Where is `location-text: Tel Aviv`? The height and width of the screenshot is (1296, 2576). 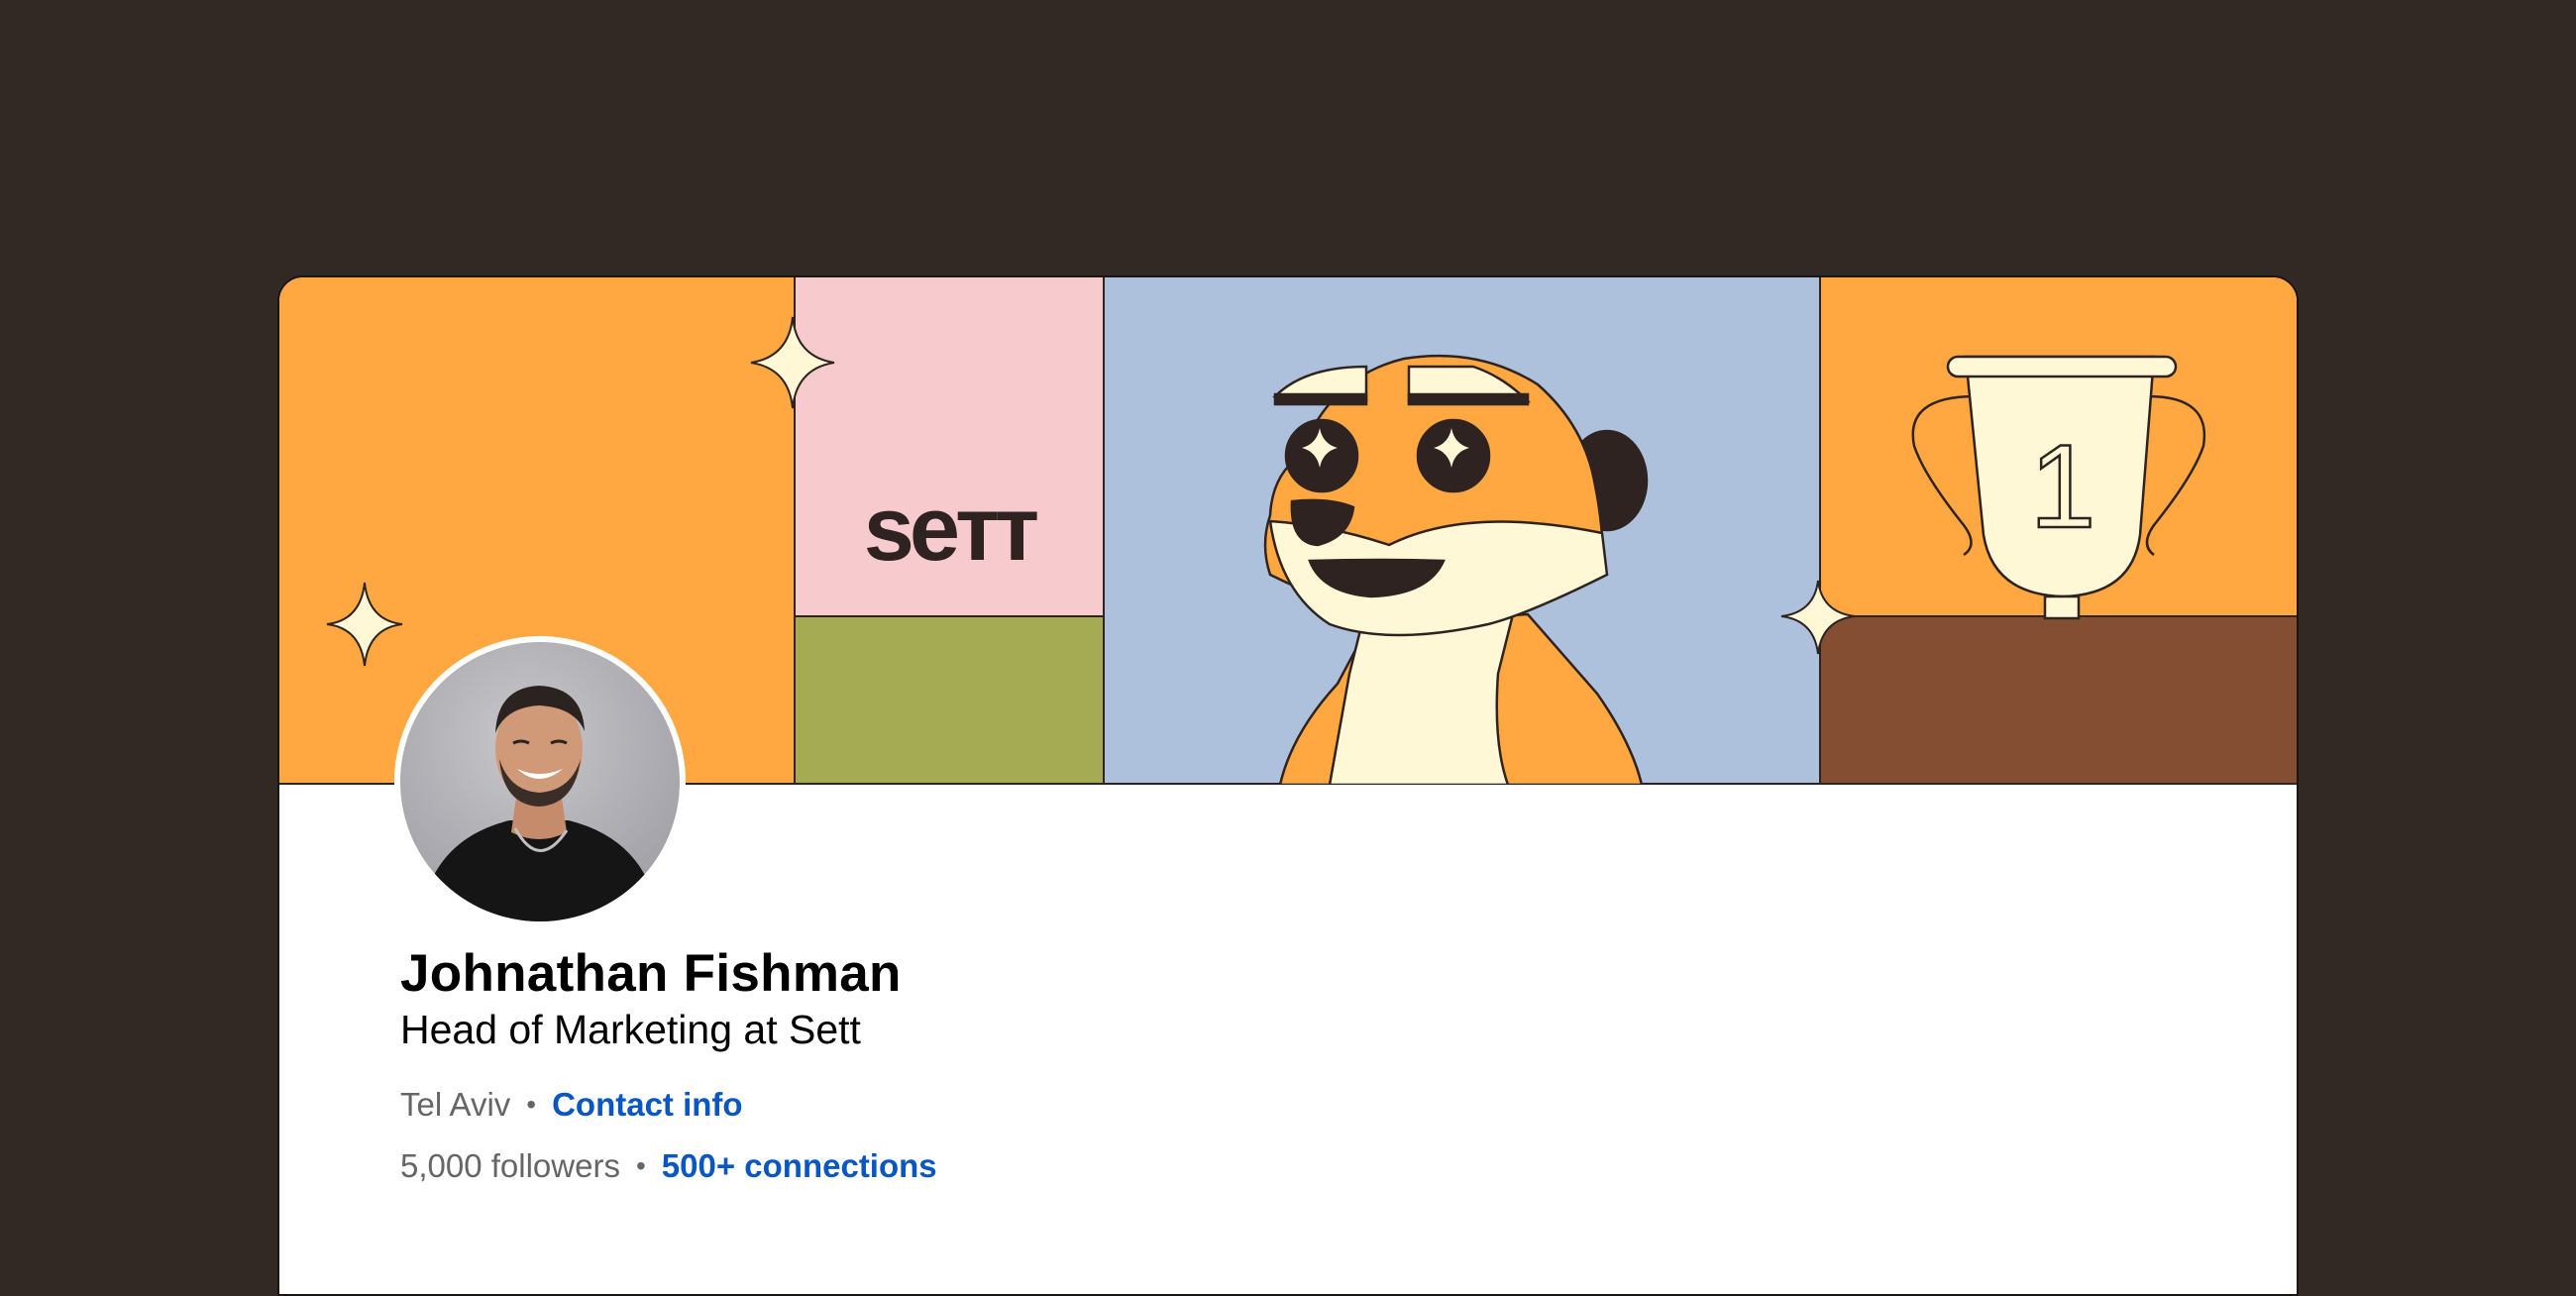
location-text: Tel Aviv is located at coordinates (455, 1105).